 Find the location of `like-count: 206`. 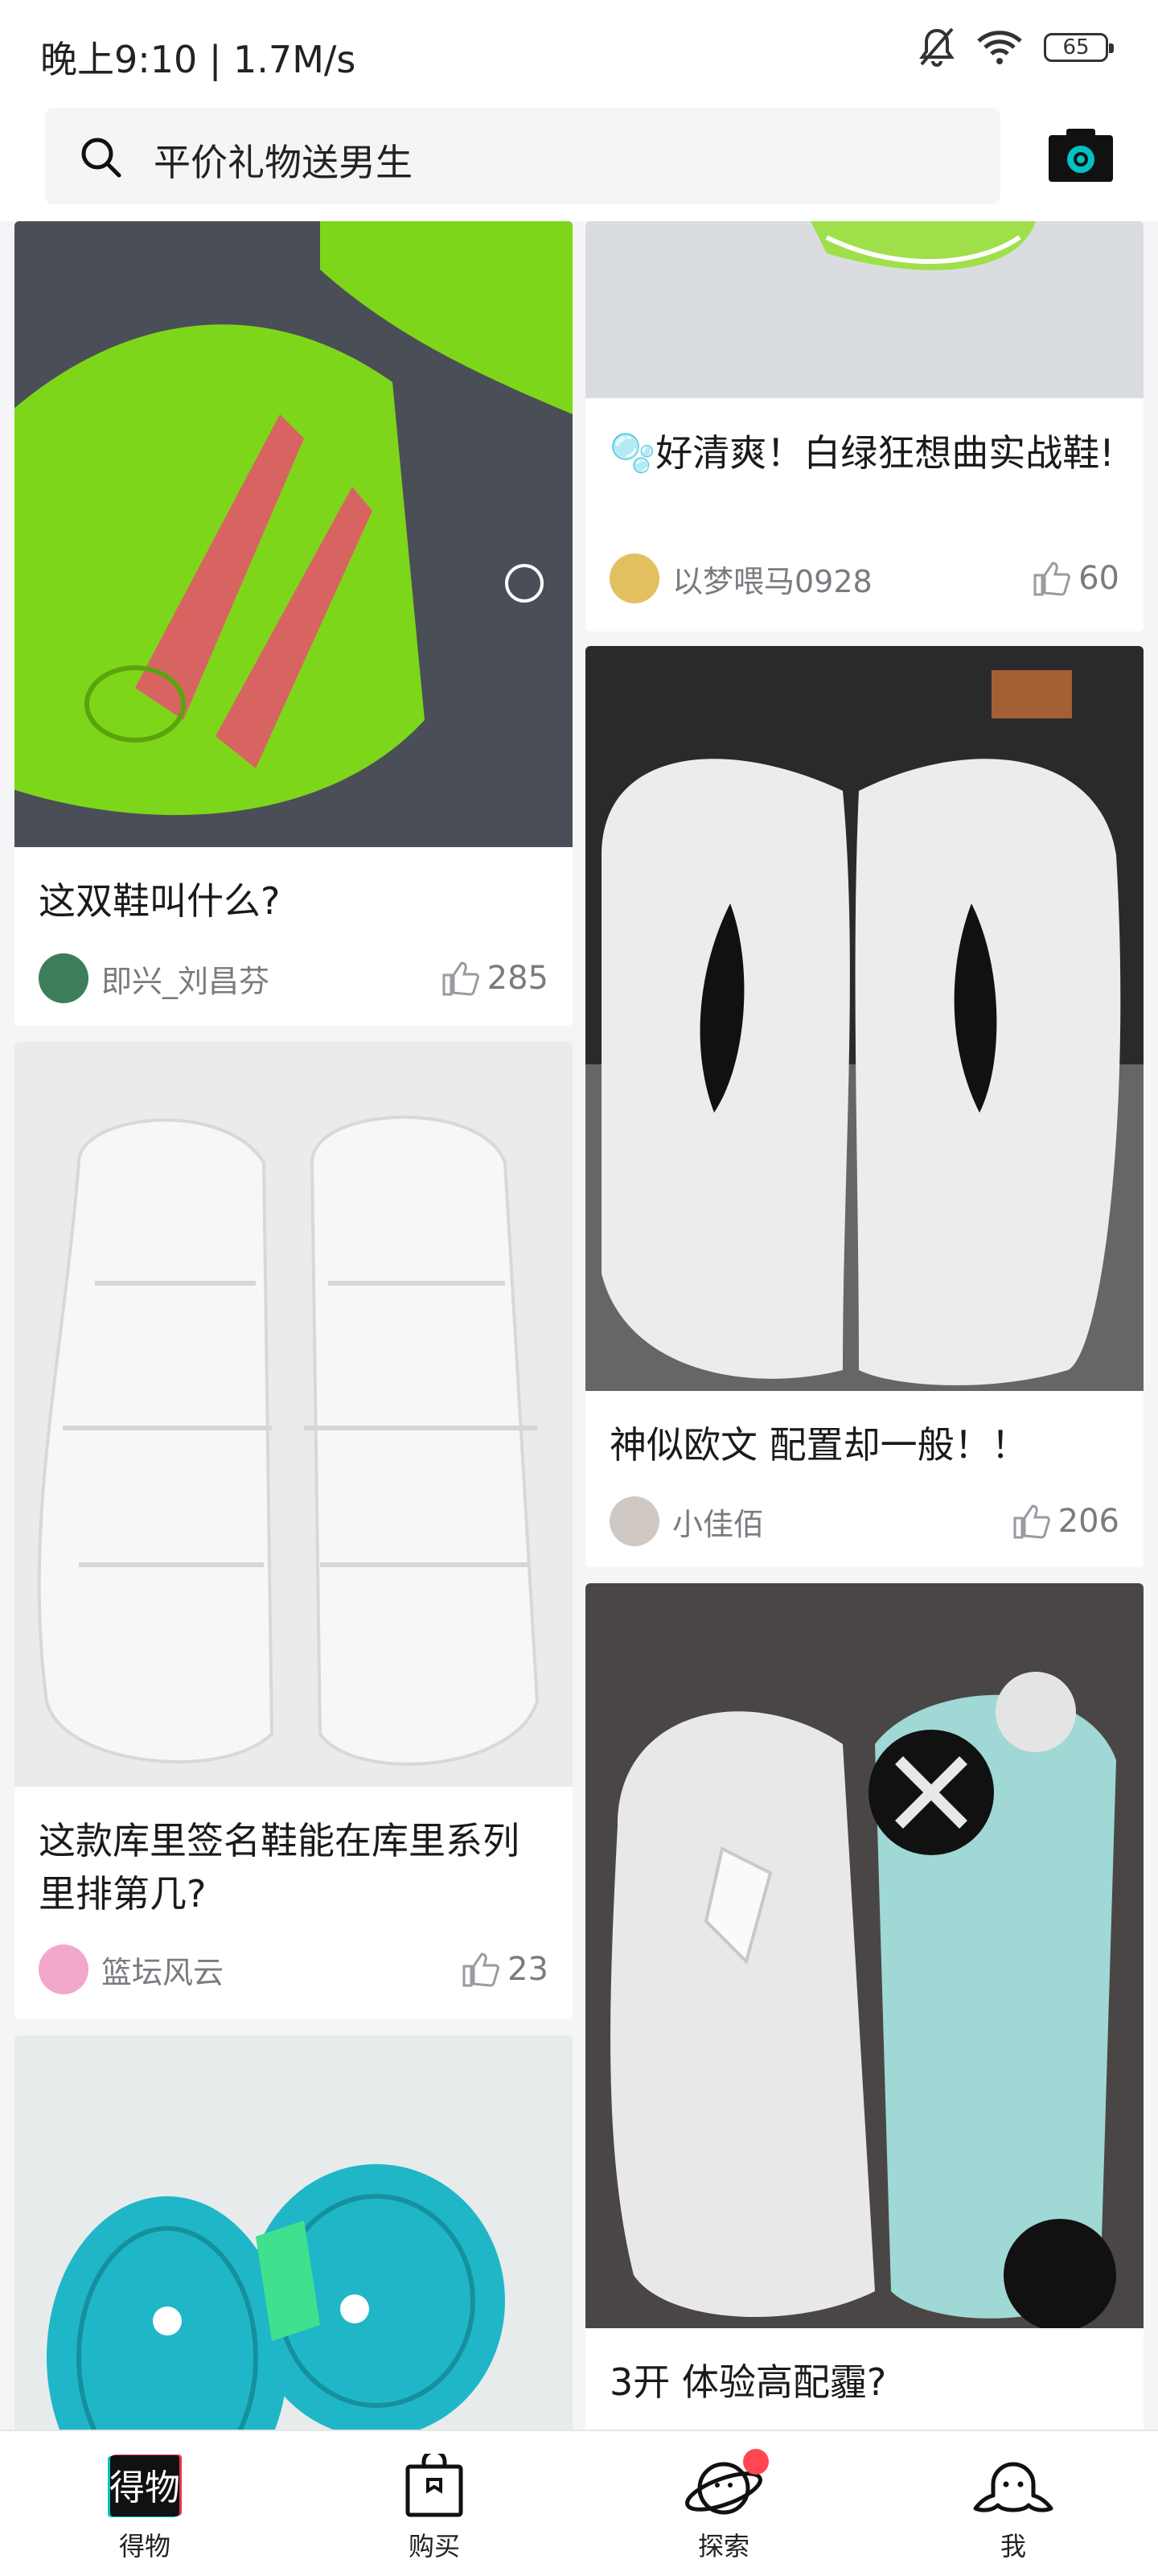

like-count: 206 is located at coordinates (1088, 1521).